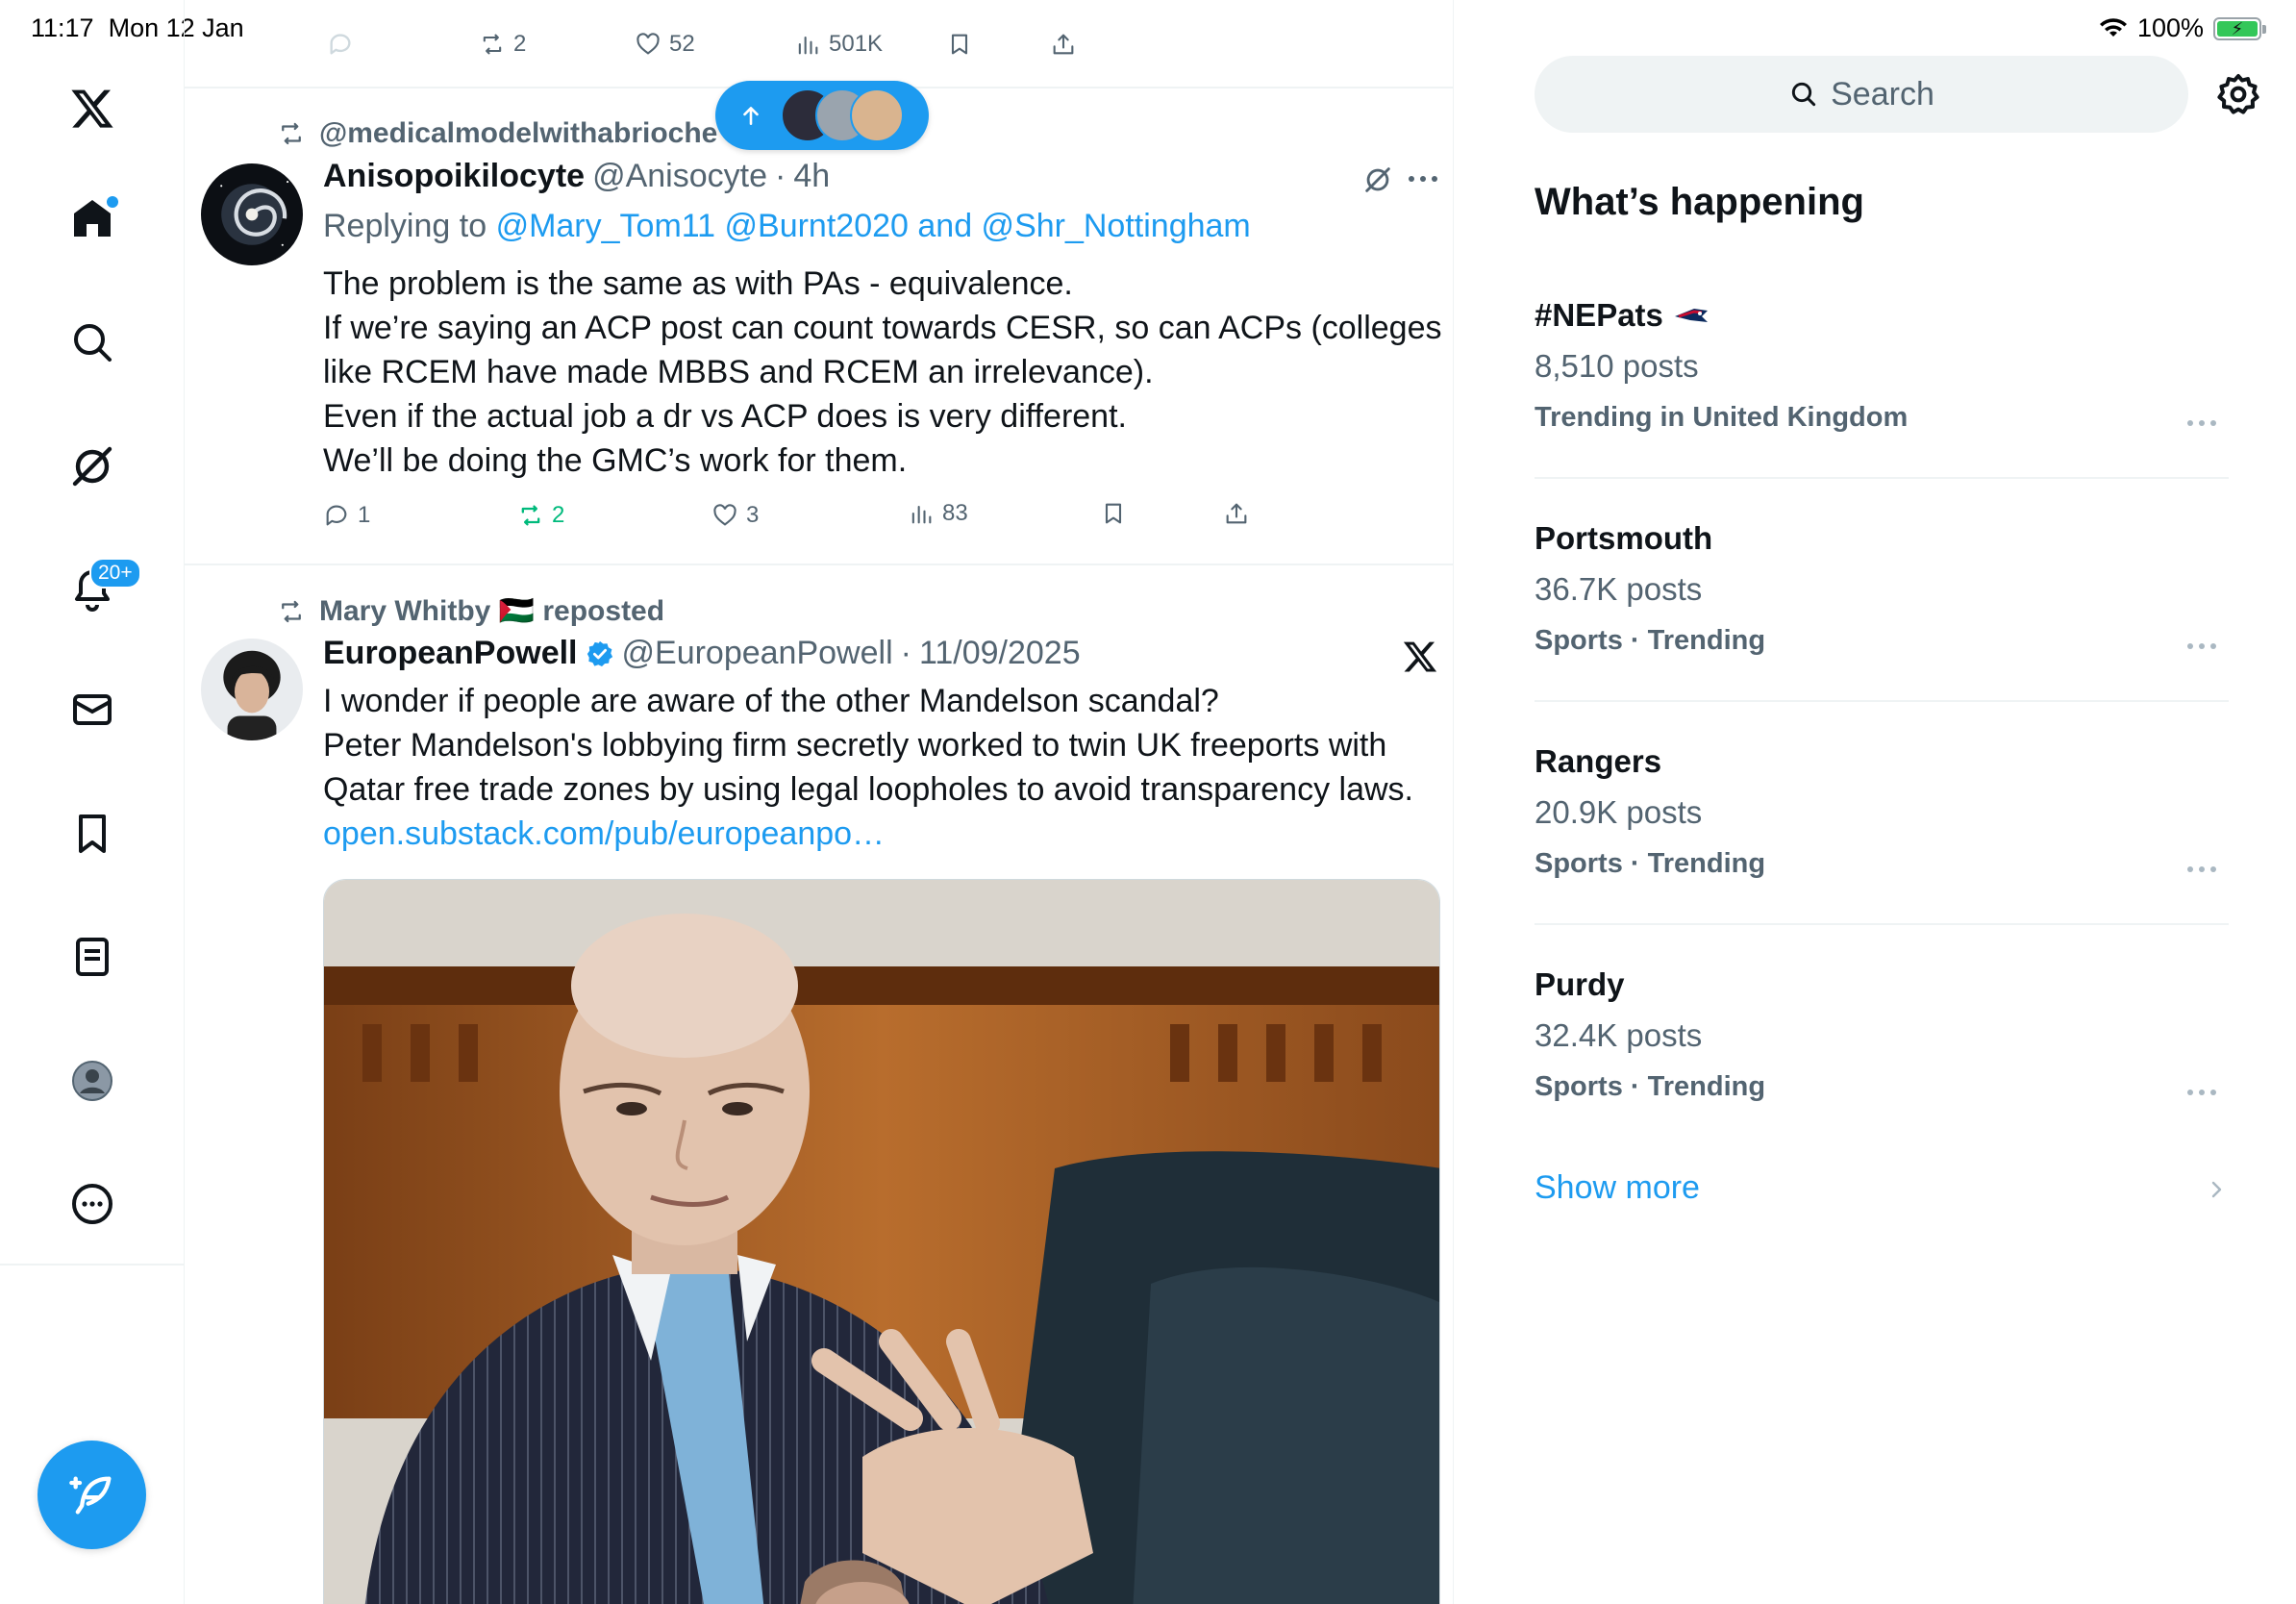 This screenshot has width=2296, height=1604. What do you see at coordinates (92, 108) in the screenshot?
I see `x-logo-icon` at bounding box center [92, 108].